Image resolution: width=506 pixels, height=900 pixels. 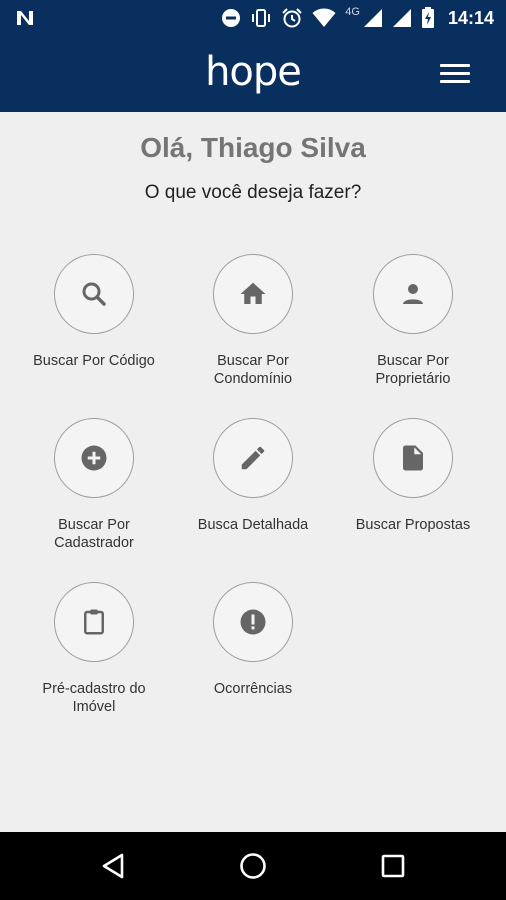 I want to click on back-icon, so click(x=114, y=866).